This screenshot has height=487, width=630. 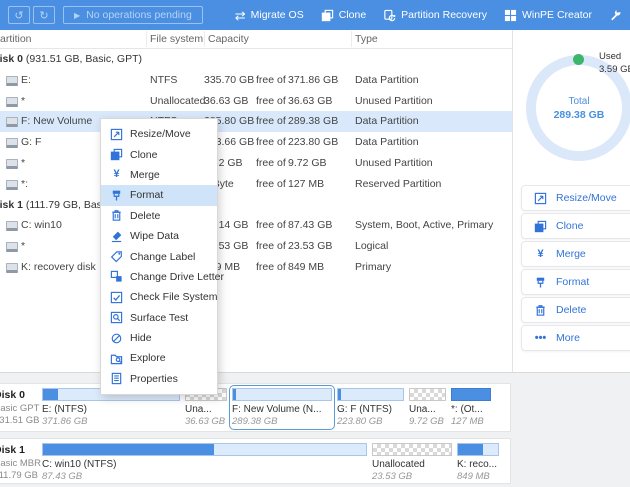 I want to click on disk0-bus: Basic GPT, so click(x=20, y=408).